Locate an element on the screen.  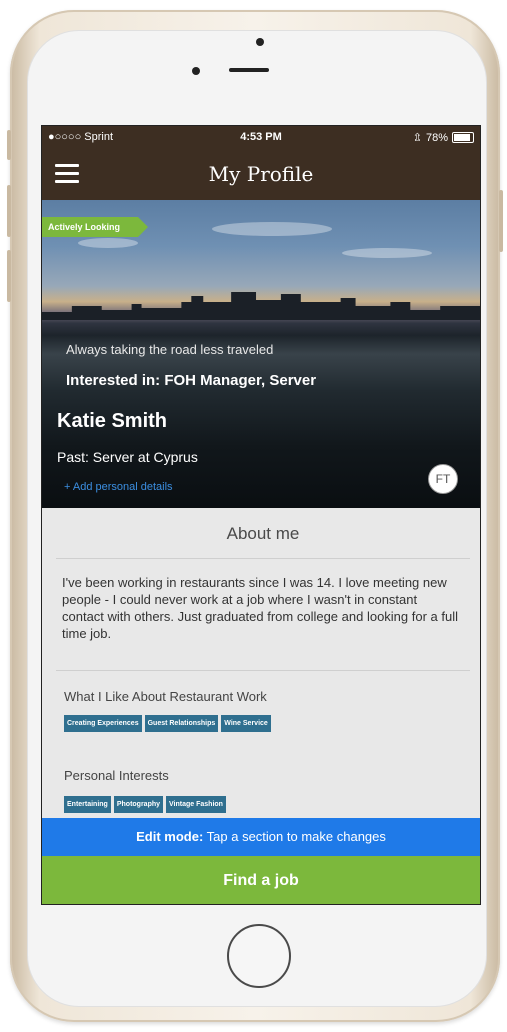
battery-icon is located at coordinates (463, 137).